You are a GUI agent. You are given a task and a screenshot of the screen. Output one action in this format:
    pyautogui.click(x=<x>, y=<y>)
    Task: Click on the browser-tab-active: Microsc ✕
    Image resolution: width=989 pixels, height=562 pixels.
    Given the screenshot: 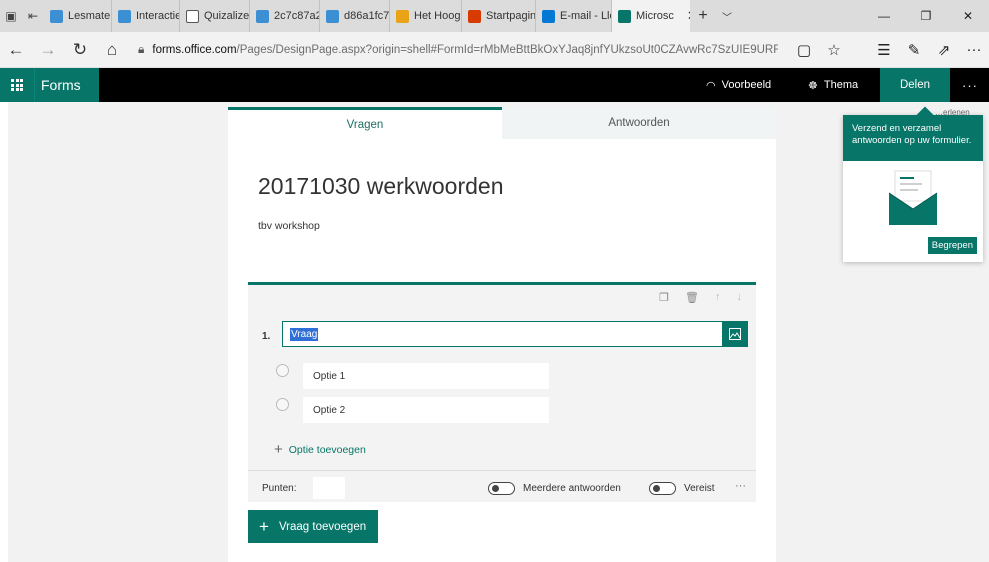 What is the action you would take?
    pyautogui.click(x=651, y=16)
    